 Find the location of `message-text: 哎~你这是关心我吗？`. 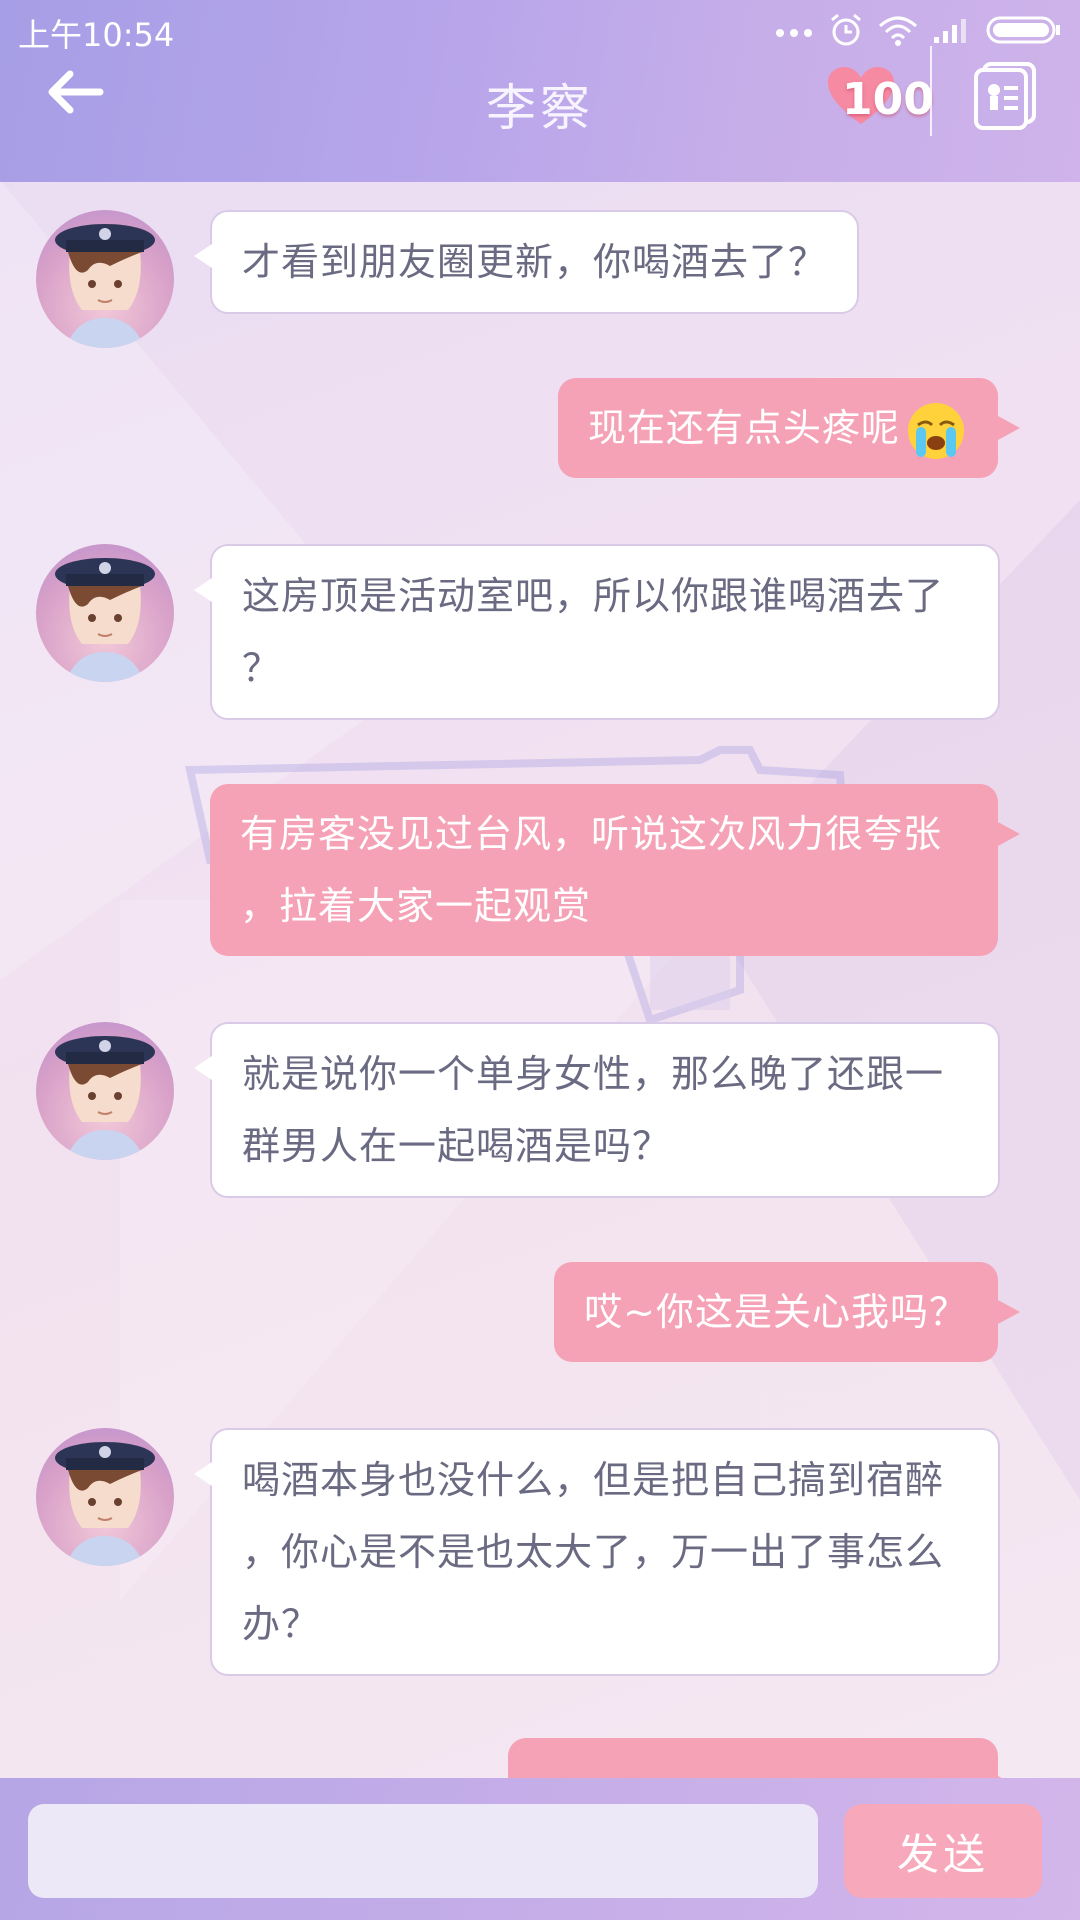

message-text: 哎~你这是关心我吗？ is located at coordinates (776, 1312).